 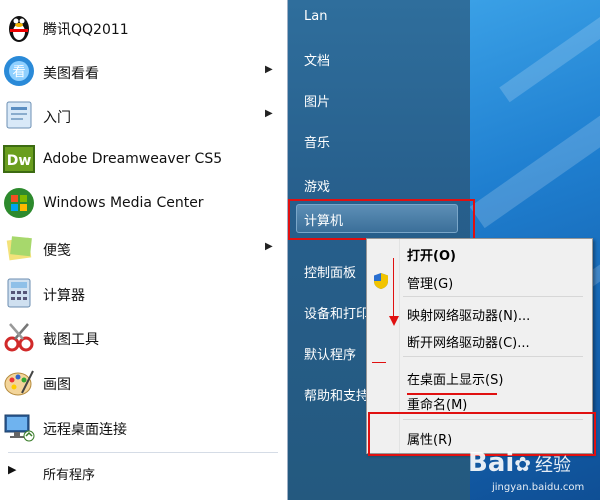 What do you see at coordinates (71, 340) in the screenshot?
I see `program-label: 截图工具` at bounding box center [71, 340].